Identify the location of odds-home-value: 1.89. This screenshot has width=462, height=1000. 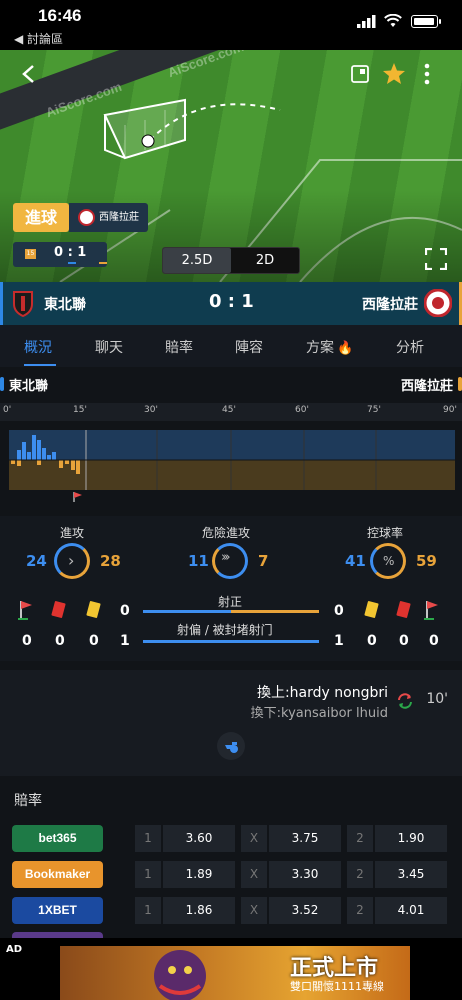
(199, 874).